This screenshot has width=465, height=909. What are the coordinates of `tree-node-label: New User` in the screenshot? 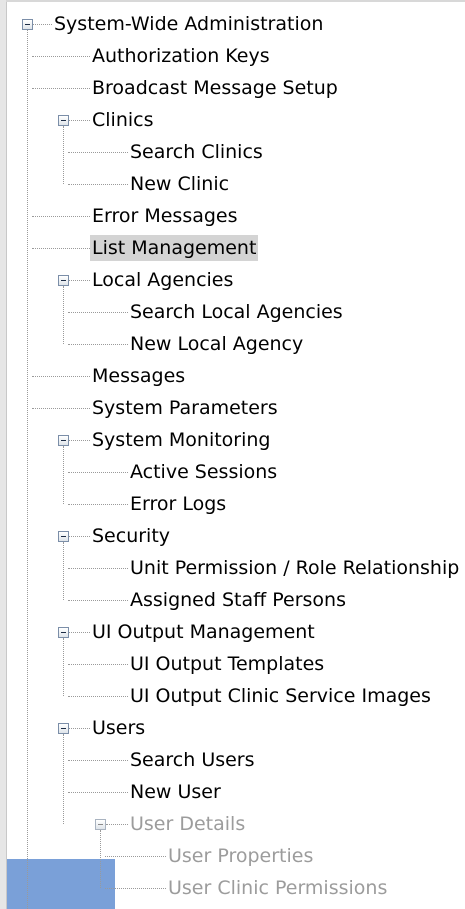 It's located at (175, 792).